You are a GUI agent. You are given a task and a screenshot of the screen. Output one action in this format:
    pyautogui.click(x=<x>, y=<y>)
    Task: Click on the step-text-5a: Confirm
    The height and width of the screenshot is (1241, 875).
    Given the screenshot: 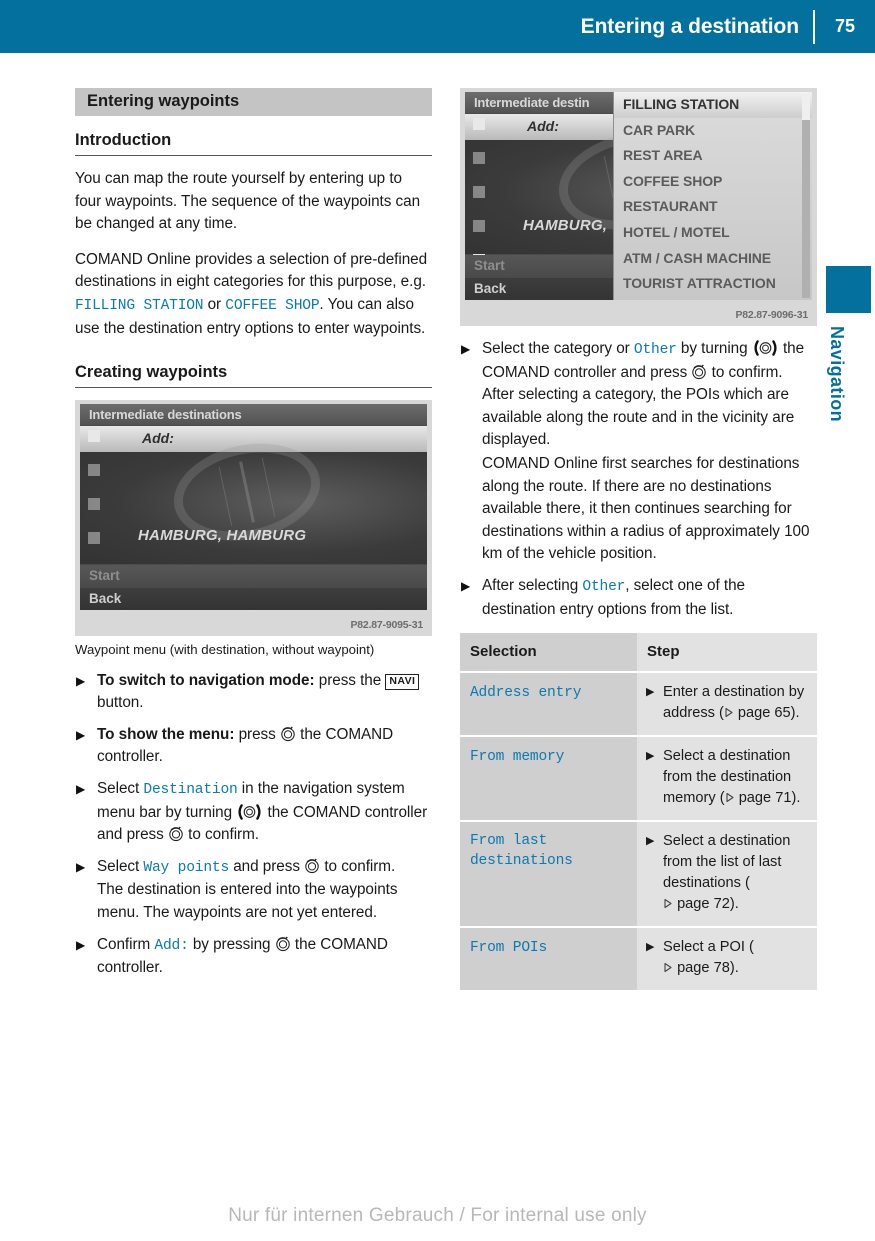 What is the action you would take?
    pyautogui.click(x=126, y=944)
    